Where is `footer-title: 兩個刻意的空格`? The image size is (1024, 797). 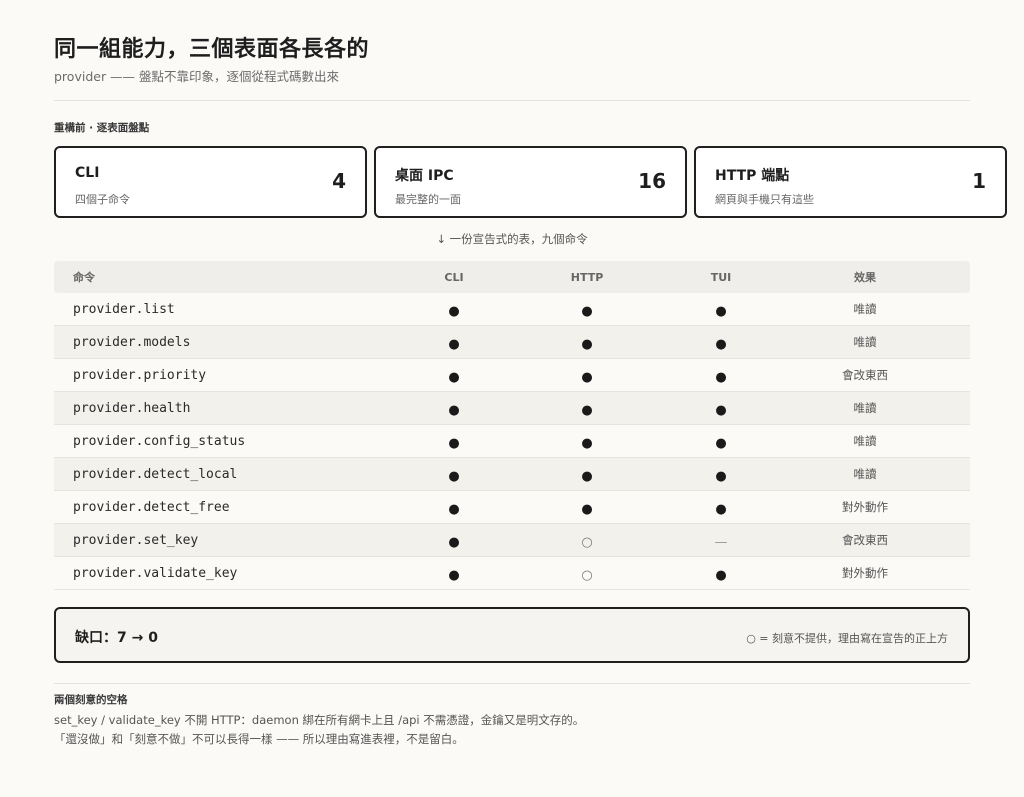 footer-title: 兩個刻意的空格 is located at coordinates (91, 700).